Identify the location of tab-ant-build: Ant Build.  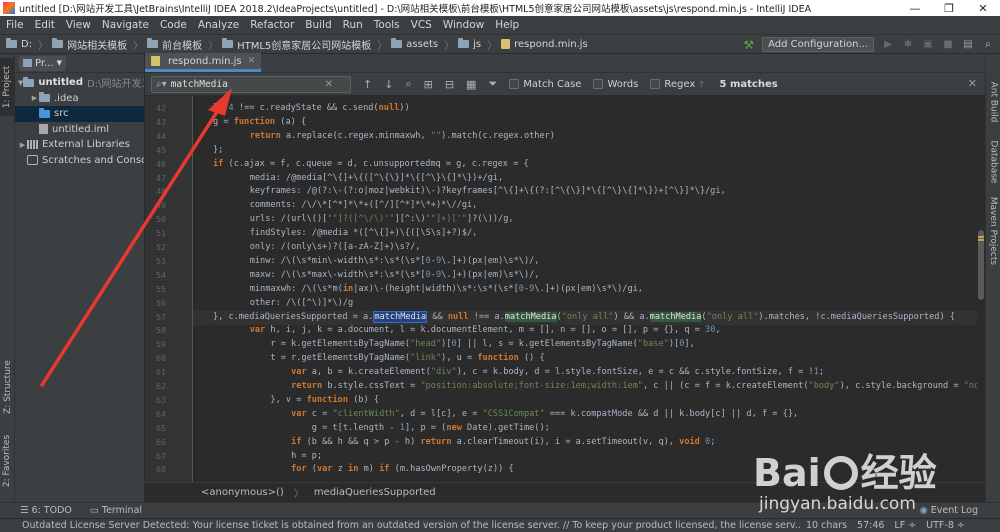
(993, 102).